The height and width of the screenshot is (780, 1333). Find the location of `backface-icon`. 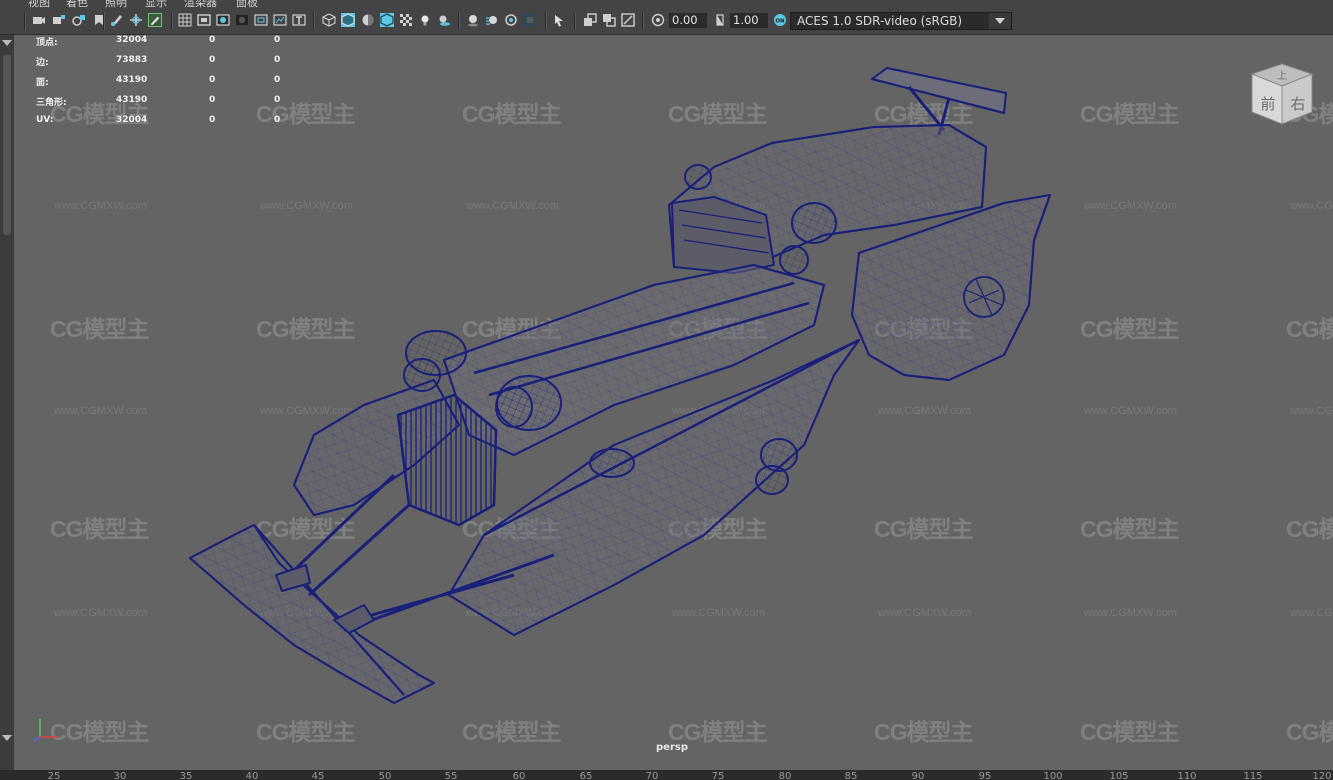

backface-icon is located at coordinates (628, 20).